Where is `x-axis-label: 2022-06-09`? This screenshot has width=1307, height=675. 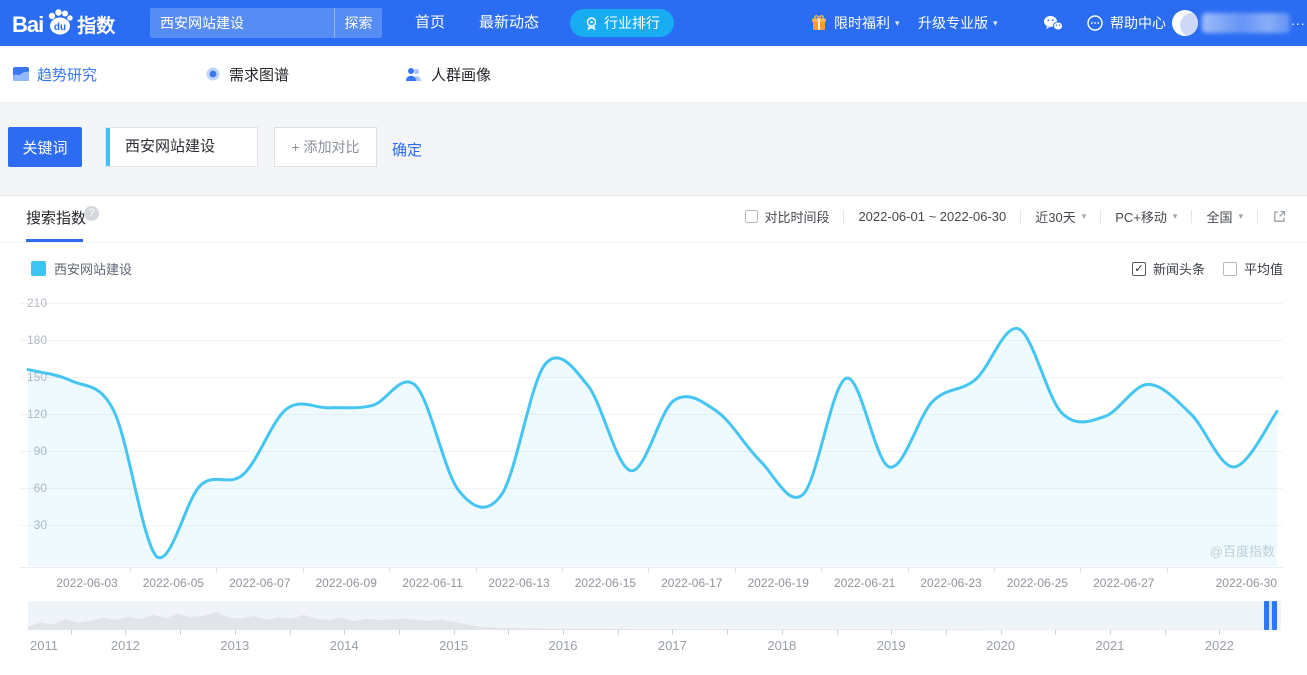 x-axis-label: 2022-06-09 is located at coordinates (346, 583).